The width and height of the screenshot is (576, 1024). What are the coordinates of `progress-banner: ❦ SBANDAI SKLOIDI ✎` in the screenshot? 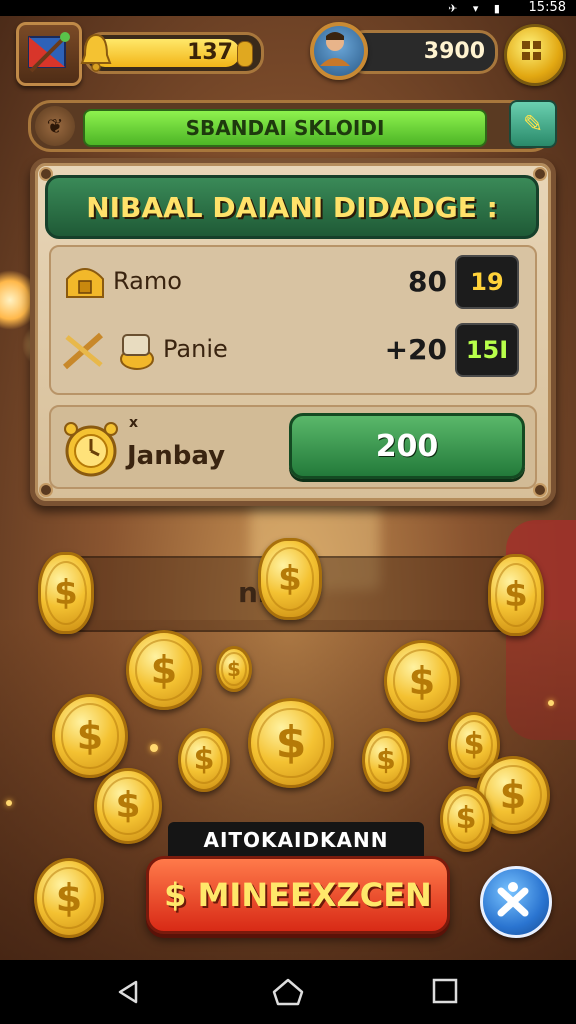 It's located at (292, 126).